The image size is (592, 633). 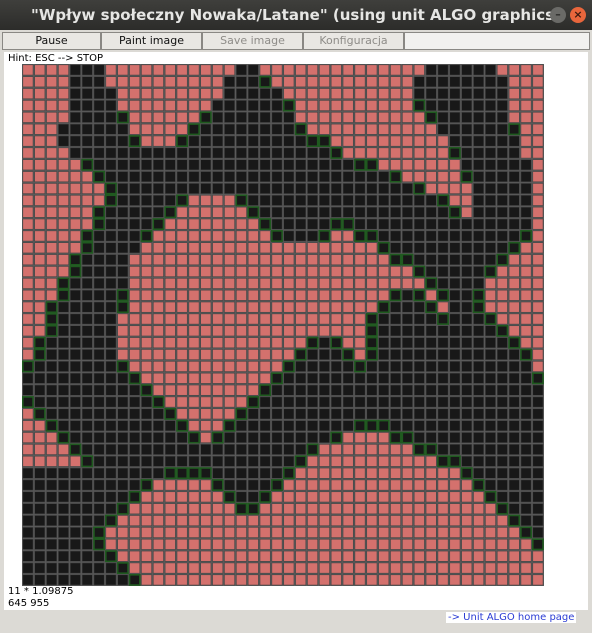 I want to click on algo-home-link: -> Unit ALGO home page, so click(x=511, y=617).